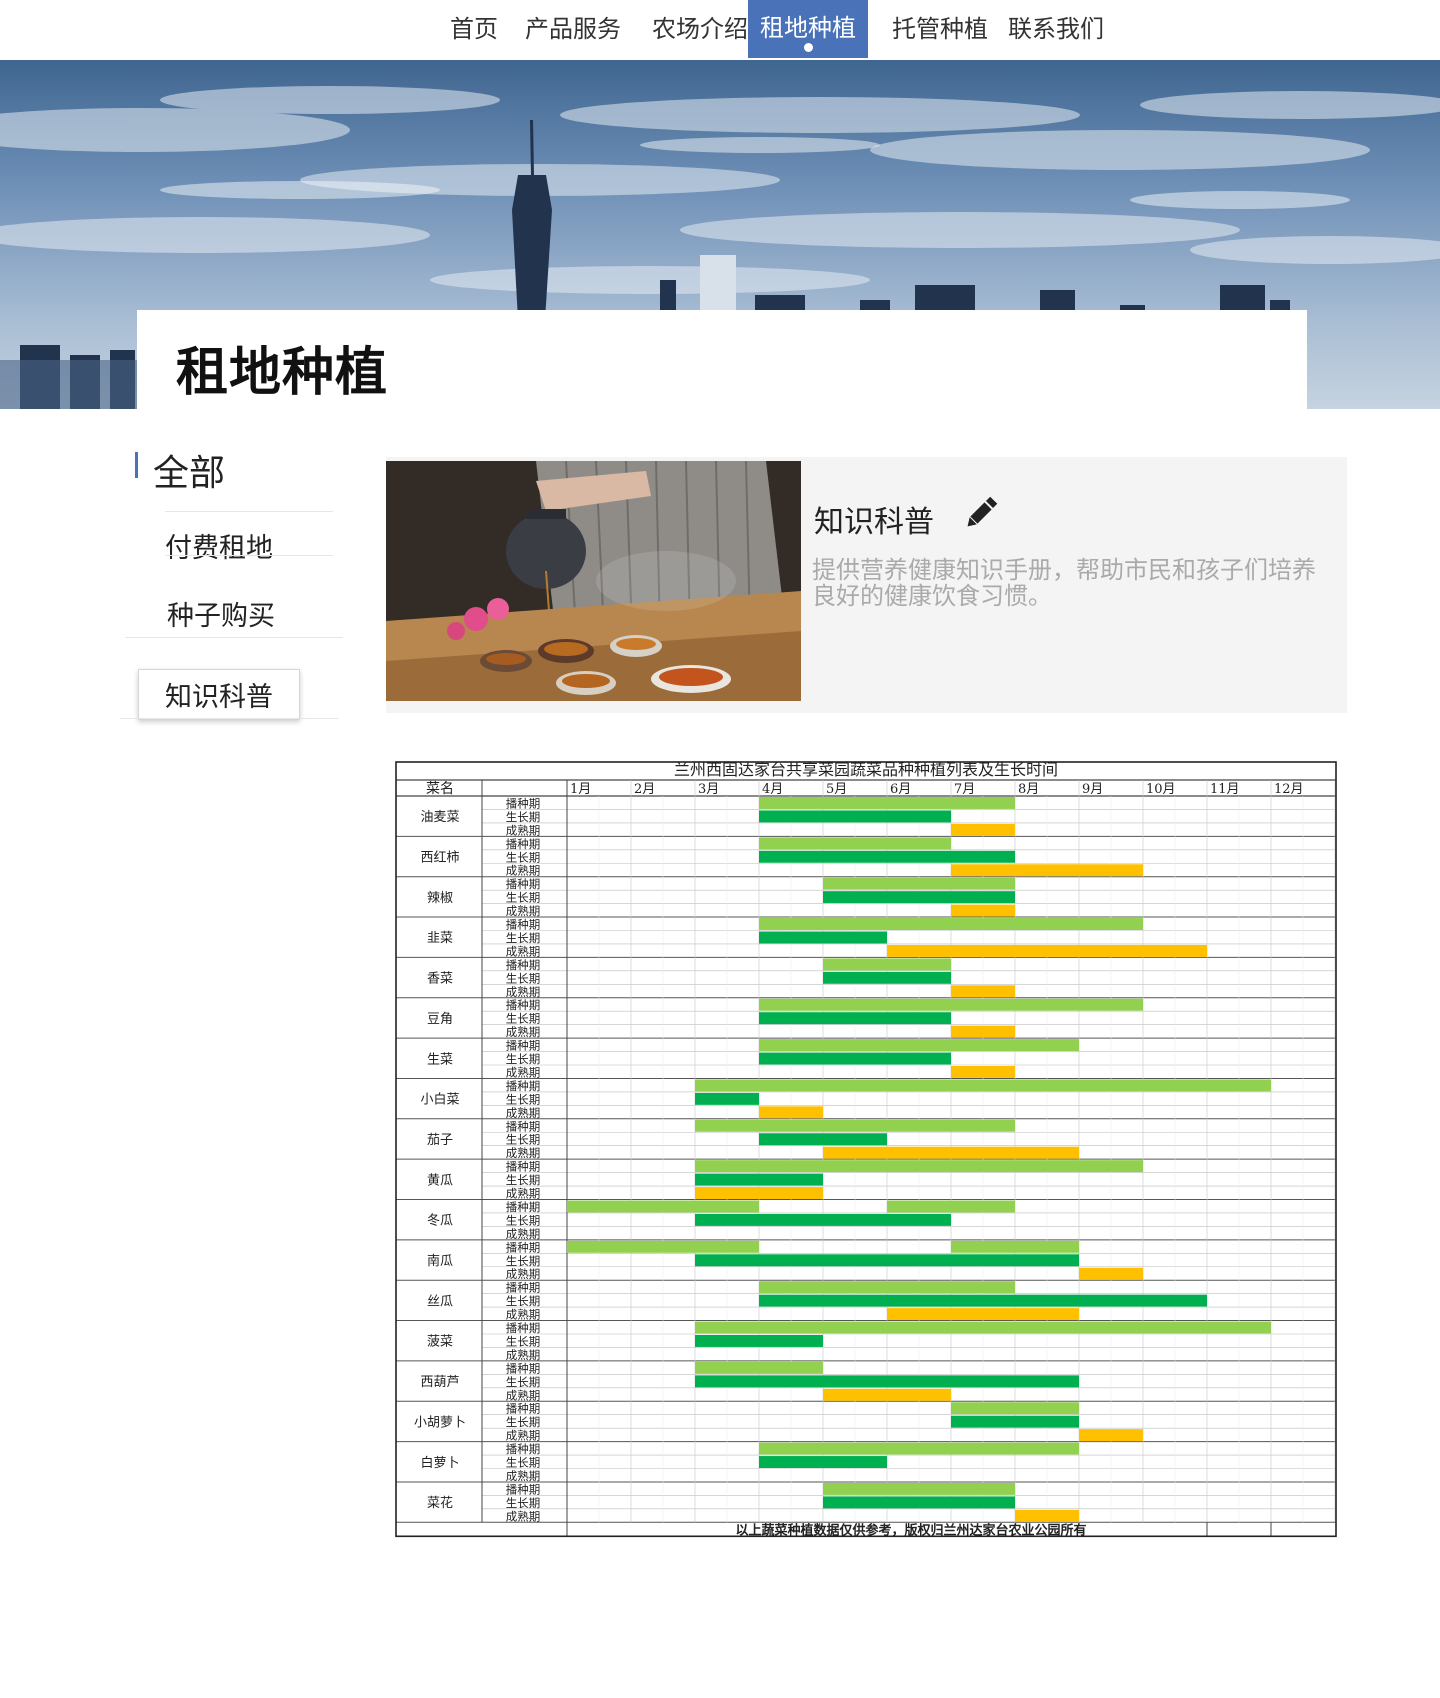 Image resolution: width=1440 pixels, height=1698 pixels. Describe the element at coordinates (772, 789) in the screenshot. I see `month-tick-label: 4月` at that location.